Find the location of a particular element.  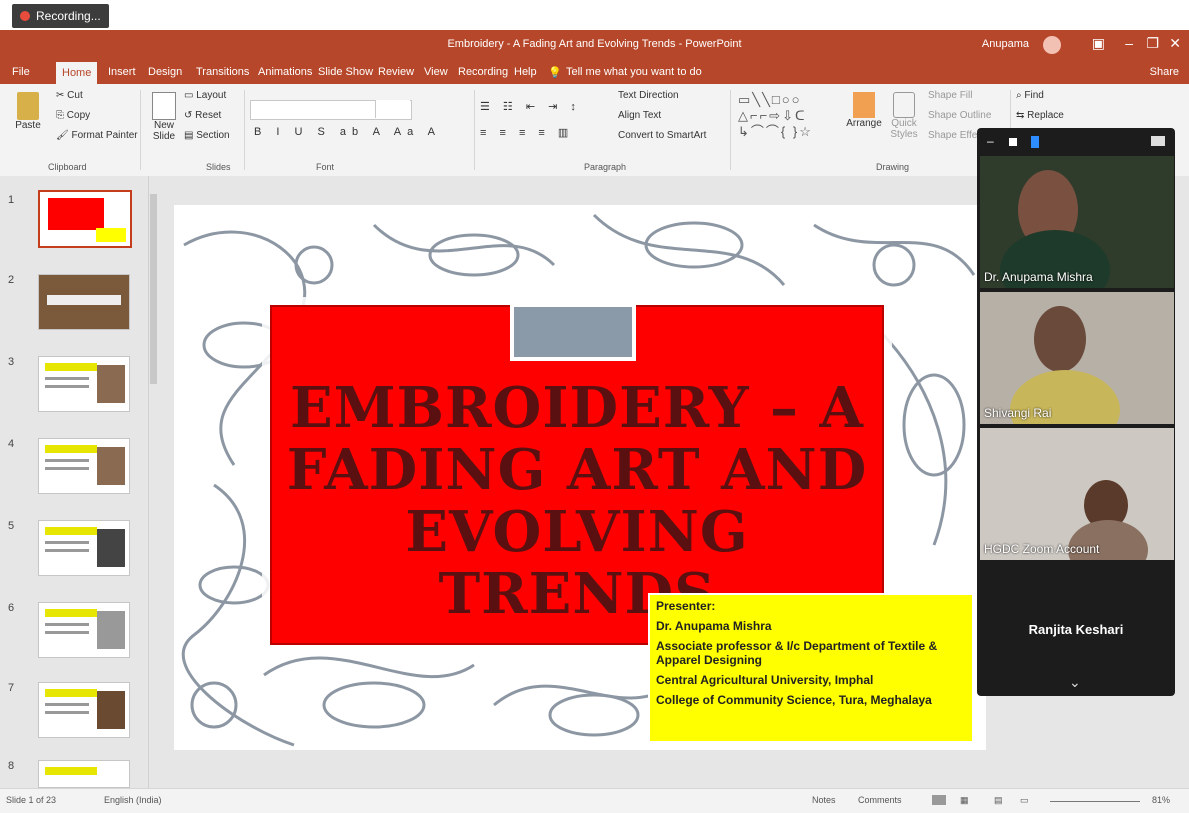

paste-button: Paste is located at coordinates (28, 111).